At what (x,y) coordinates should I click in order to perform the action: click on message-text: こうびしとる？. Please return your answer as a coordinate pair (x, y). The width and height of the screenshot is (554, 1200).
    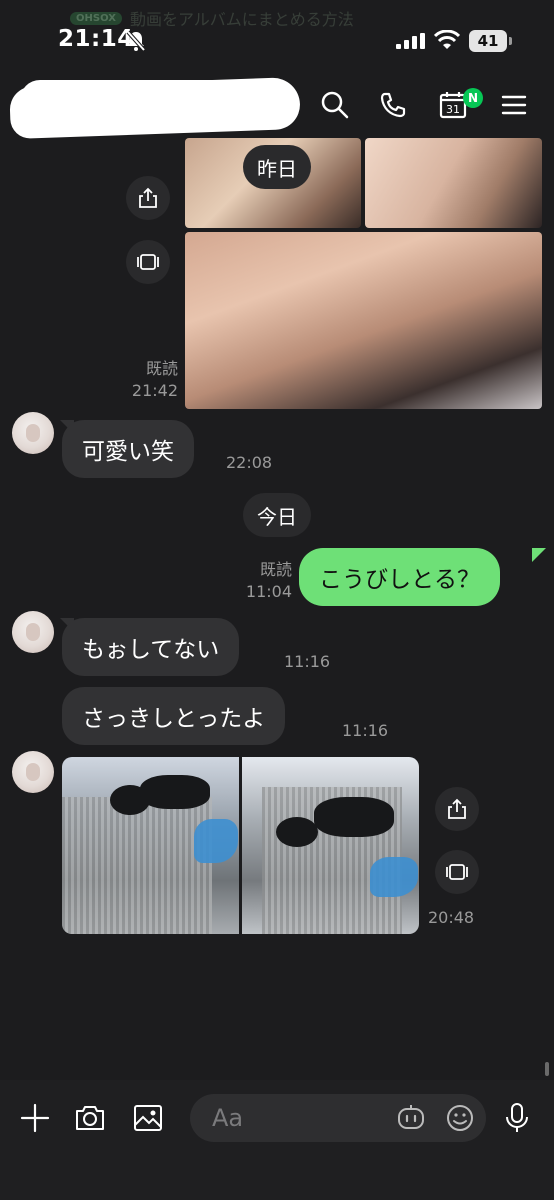
    Looking at the image, I should click on (399, 580).